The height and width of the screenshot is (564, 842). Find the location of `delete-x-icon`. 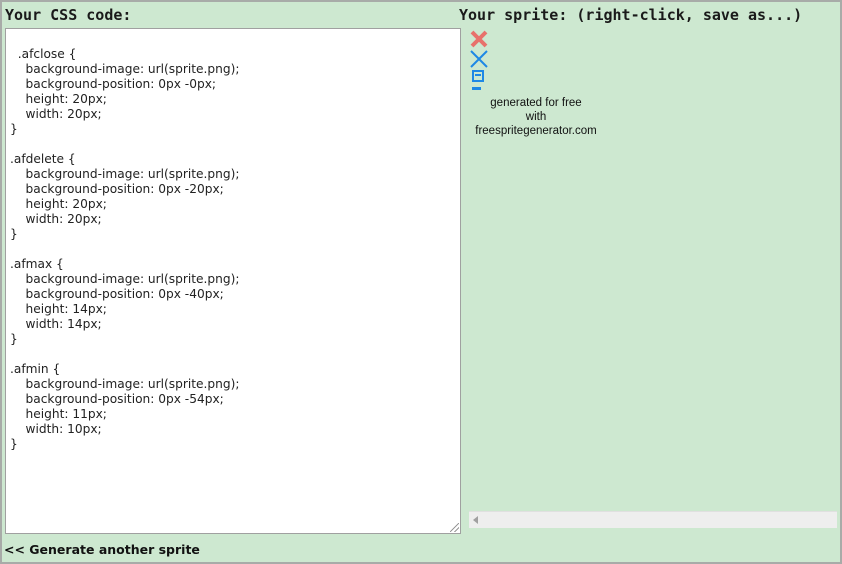

delete-x-icon is located at coordinates (479, 59).